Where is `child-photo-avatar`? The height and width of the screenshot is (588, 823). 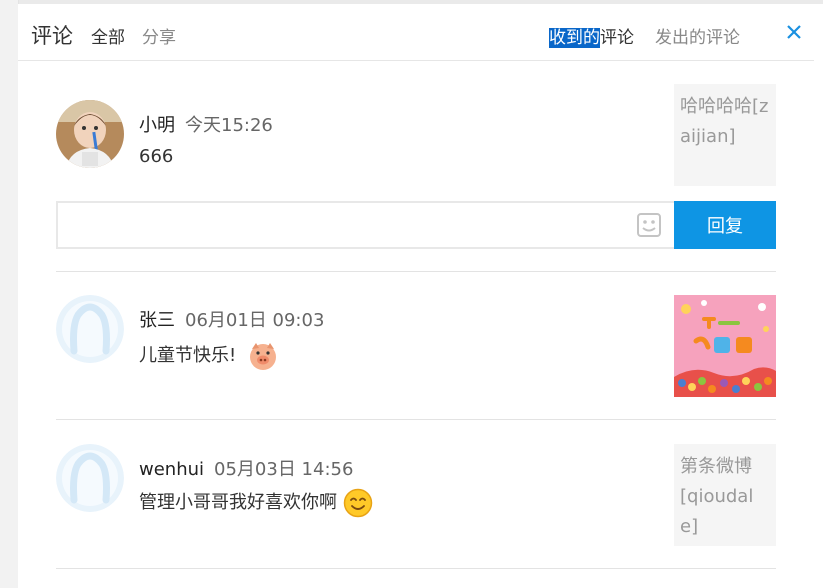
child-photo-avatar is located at coordinates (90, 134).